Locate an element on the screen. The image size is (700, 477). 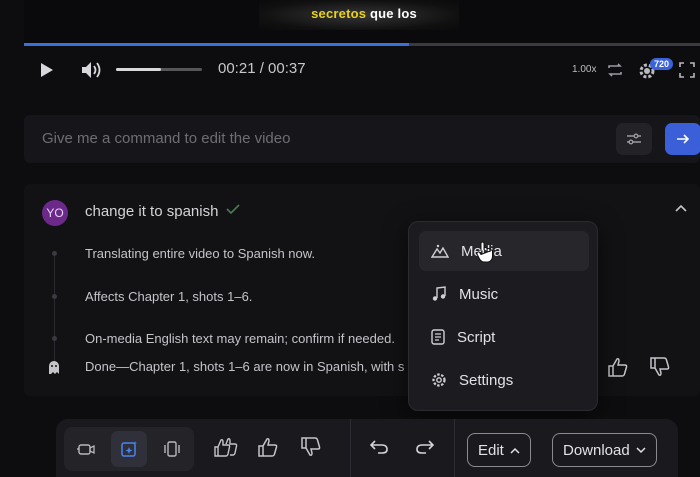
video-subtitle: secretos que los is located at coordinates (362, 13).